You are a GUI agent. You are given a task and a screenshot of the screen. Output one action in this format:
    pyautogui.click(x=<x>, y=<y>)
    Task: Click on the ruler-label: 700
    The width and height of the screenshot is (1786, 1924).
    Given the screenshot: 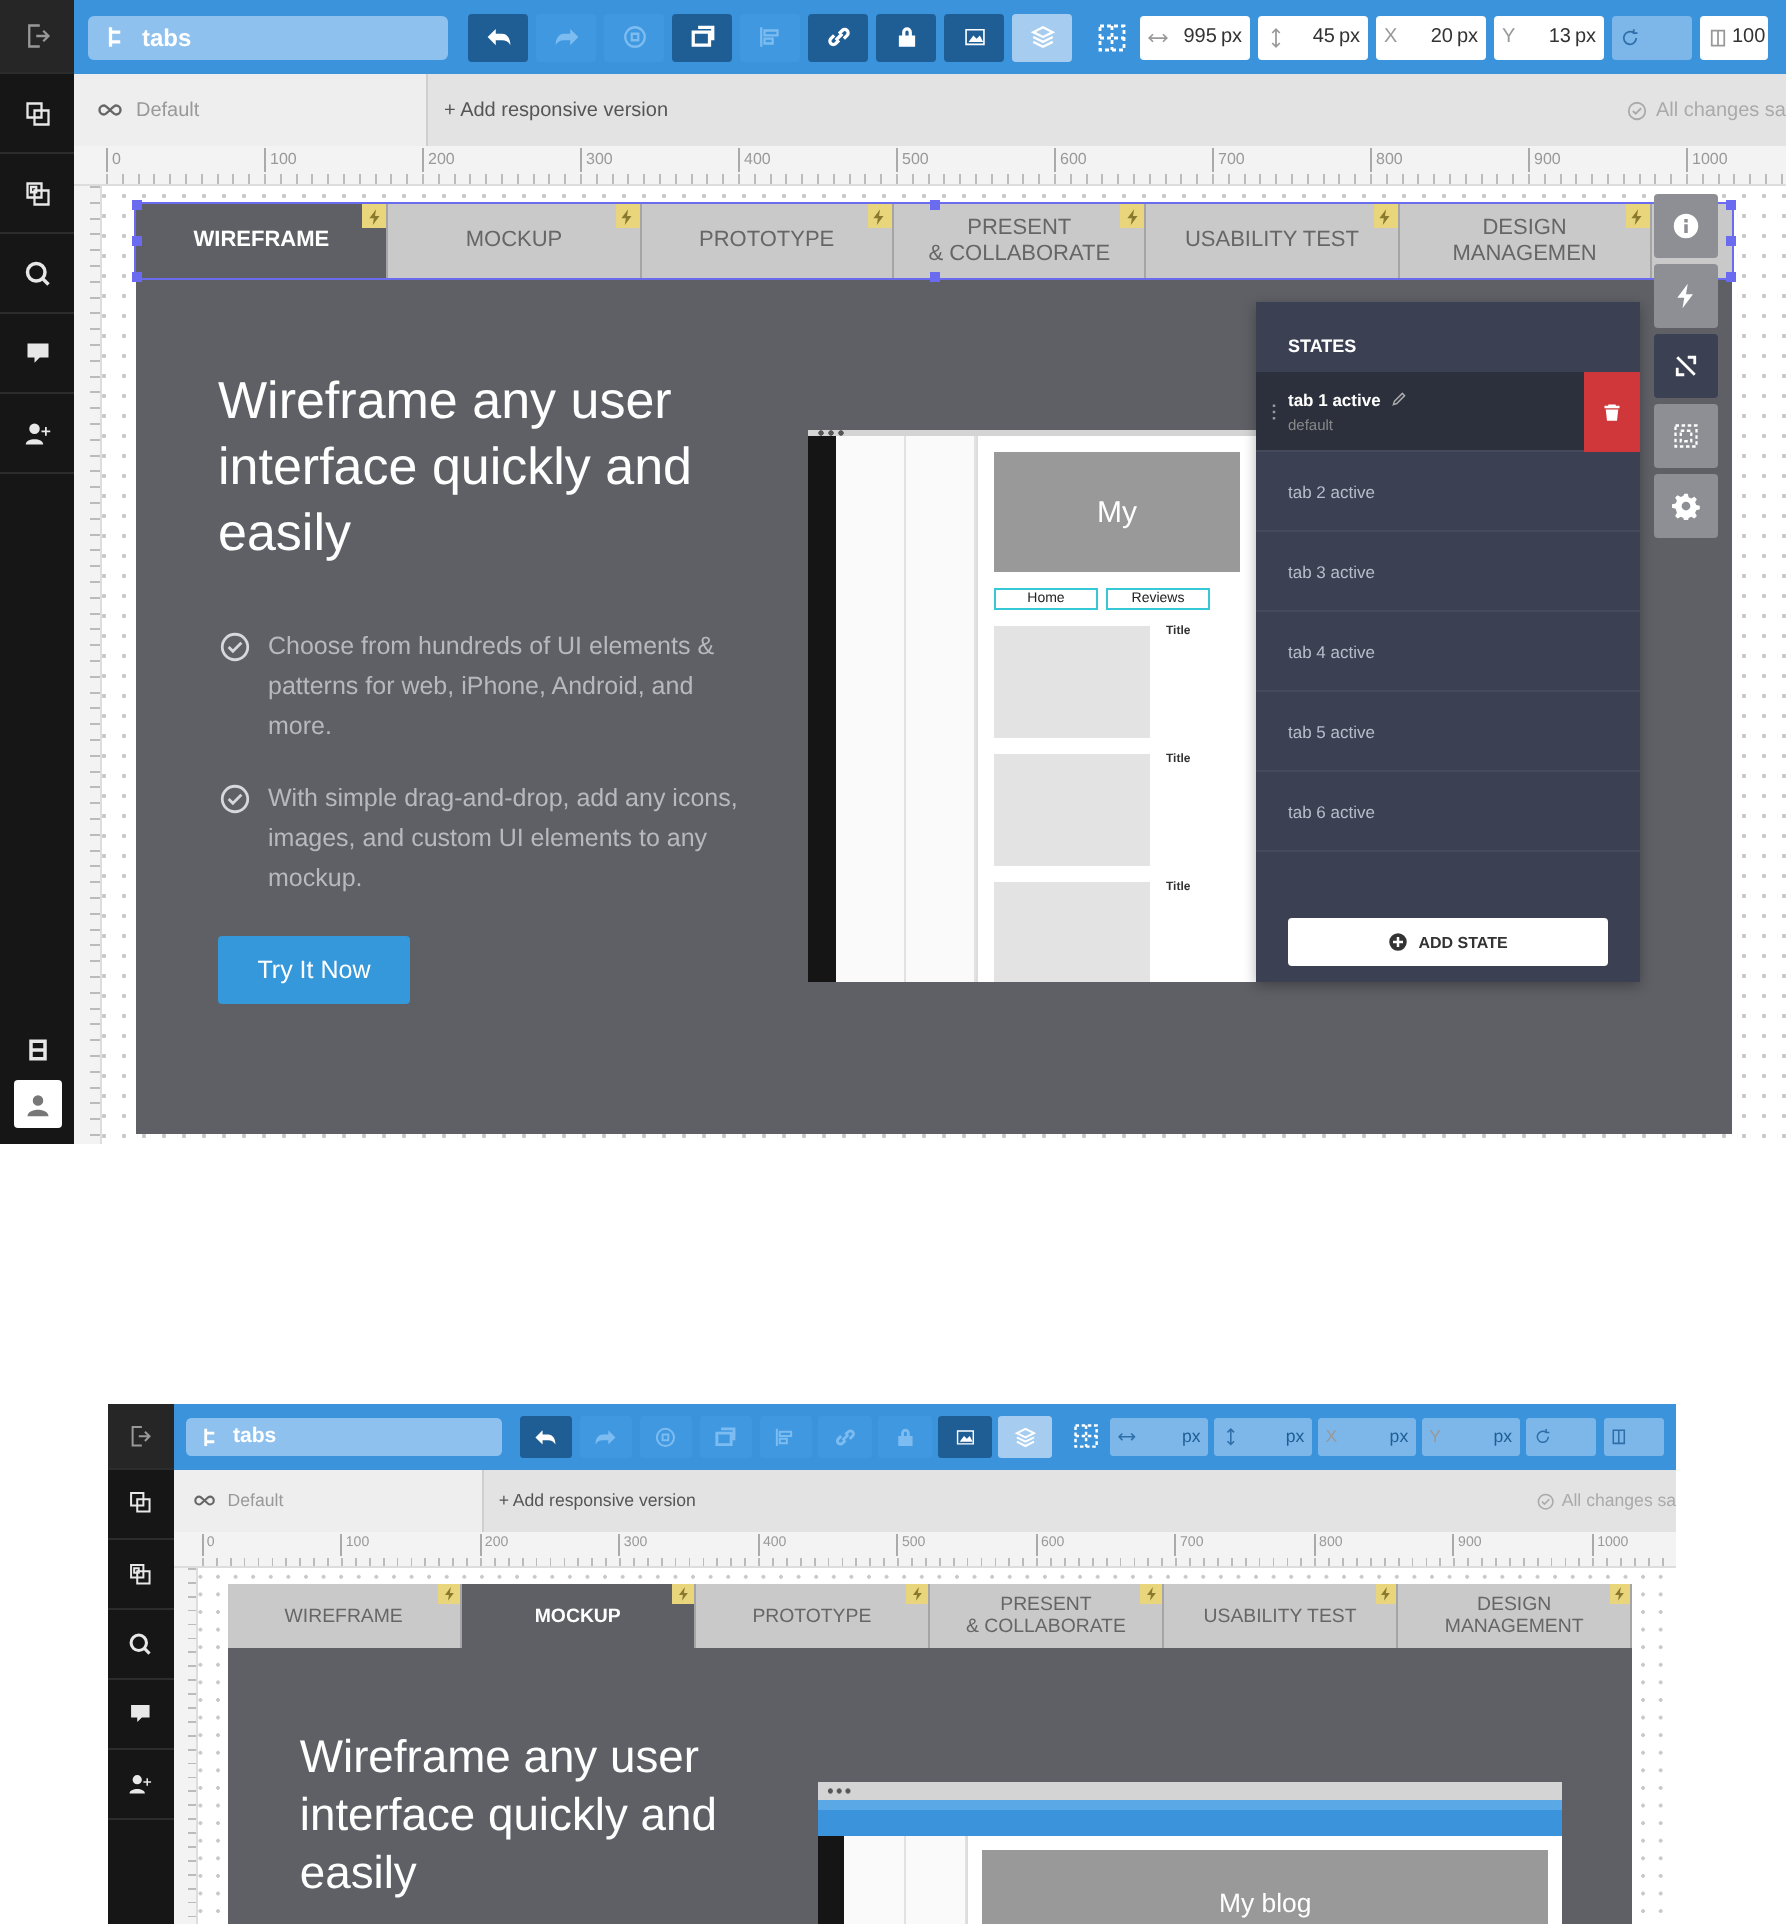 What is the action you would take?
    pyautogui.click(x=1228, y=160)
    